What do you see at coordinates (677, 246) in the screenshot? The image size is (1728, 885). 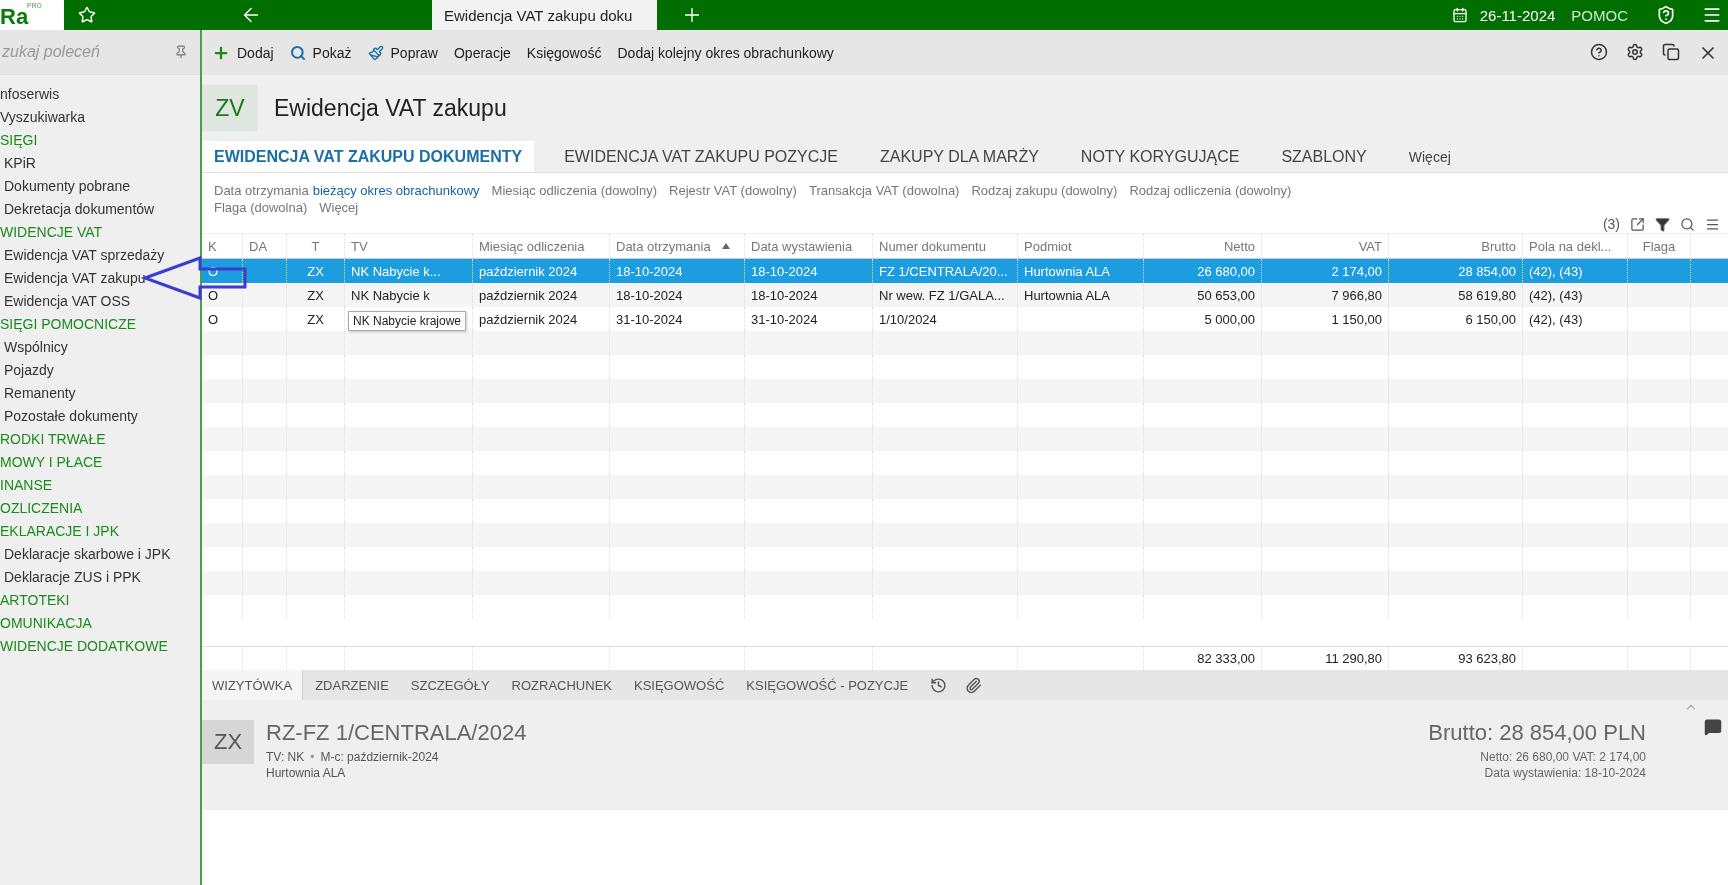 I see `column-header: Data otrzymania` at bounding box center [677, 246].